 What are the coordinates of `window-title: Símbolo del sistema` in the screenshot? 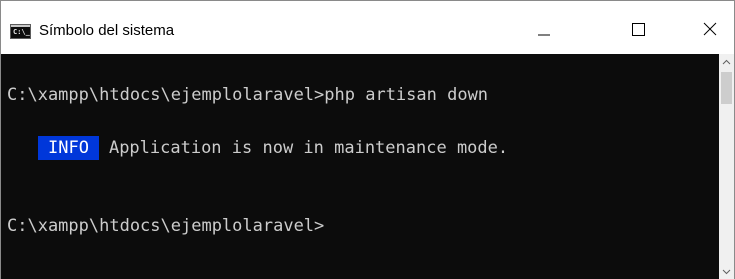 It's located at (107, 30).